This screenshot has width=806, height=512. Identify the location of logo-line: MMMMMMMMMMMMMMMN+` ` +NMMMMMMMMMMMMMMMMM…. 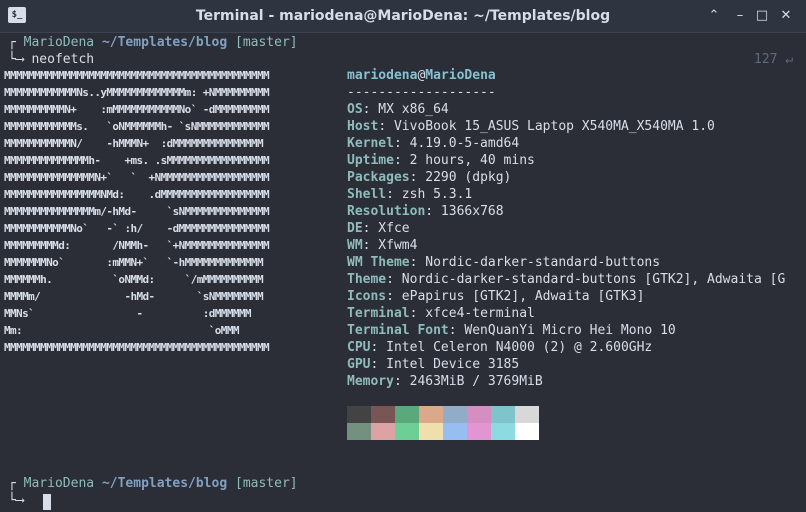
(137, 177).